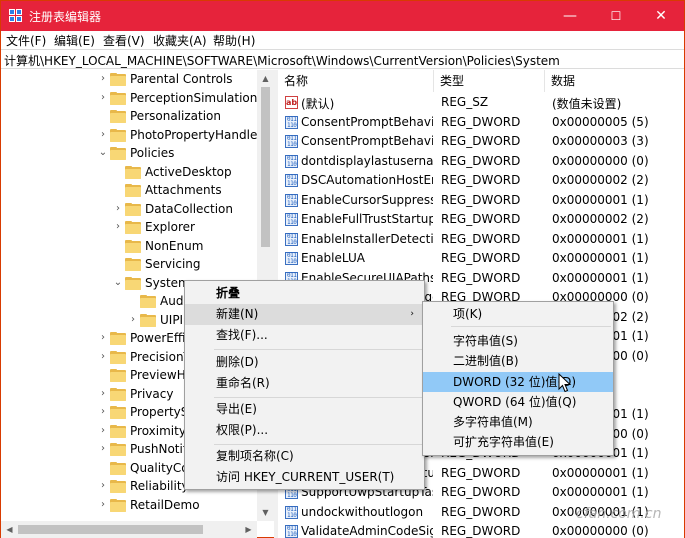  Describe the element at coordinates (518, 361) in the screenshot. I see `submenu-item-binary-value: 二进制值(B)` at that location.